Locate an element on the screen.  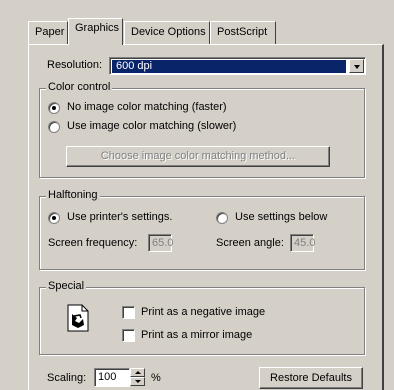
screen-angle-field: 45.0 is located at coordinates (302, 243).